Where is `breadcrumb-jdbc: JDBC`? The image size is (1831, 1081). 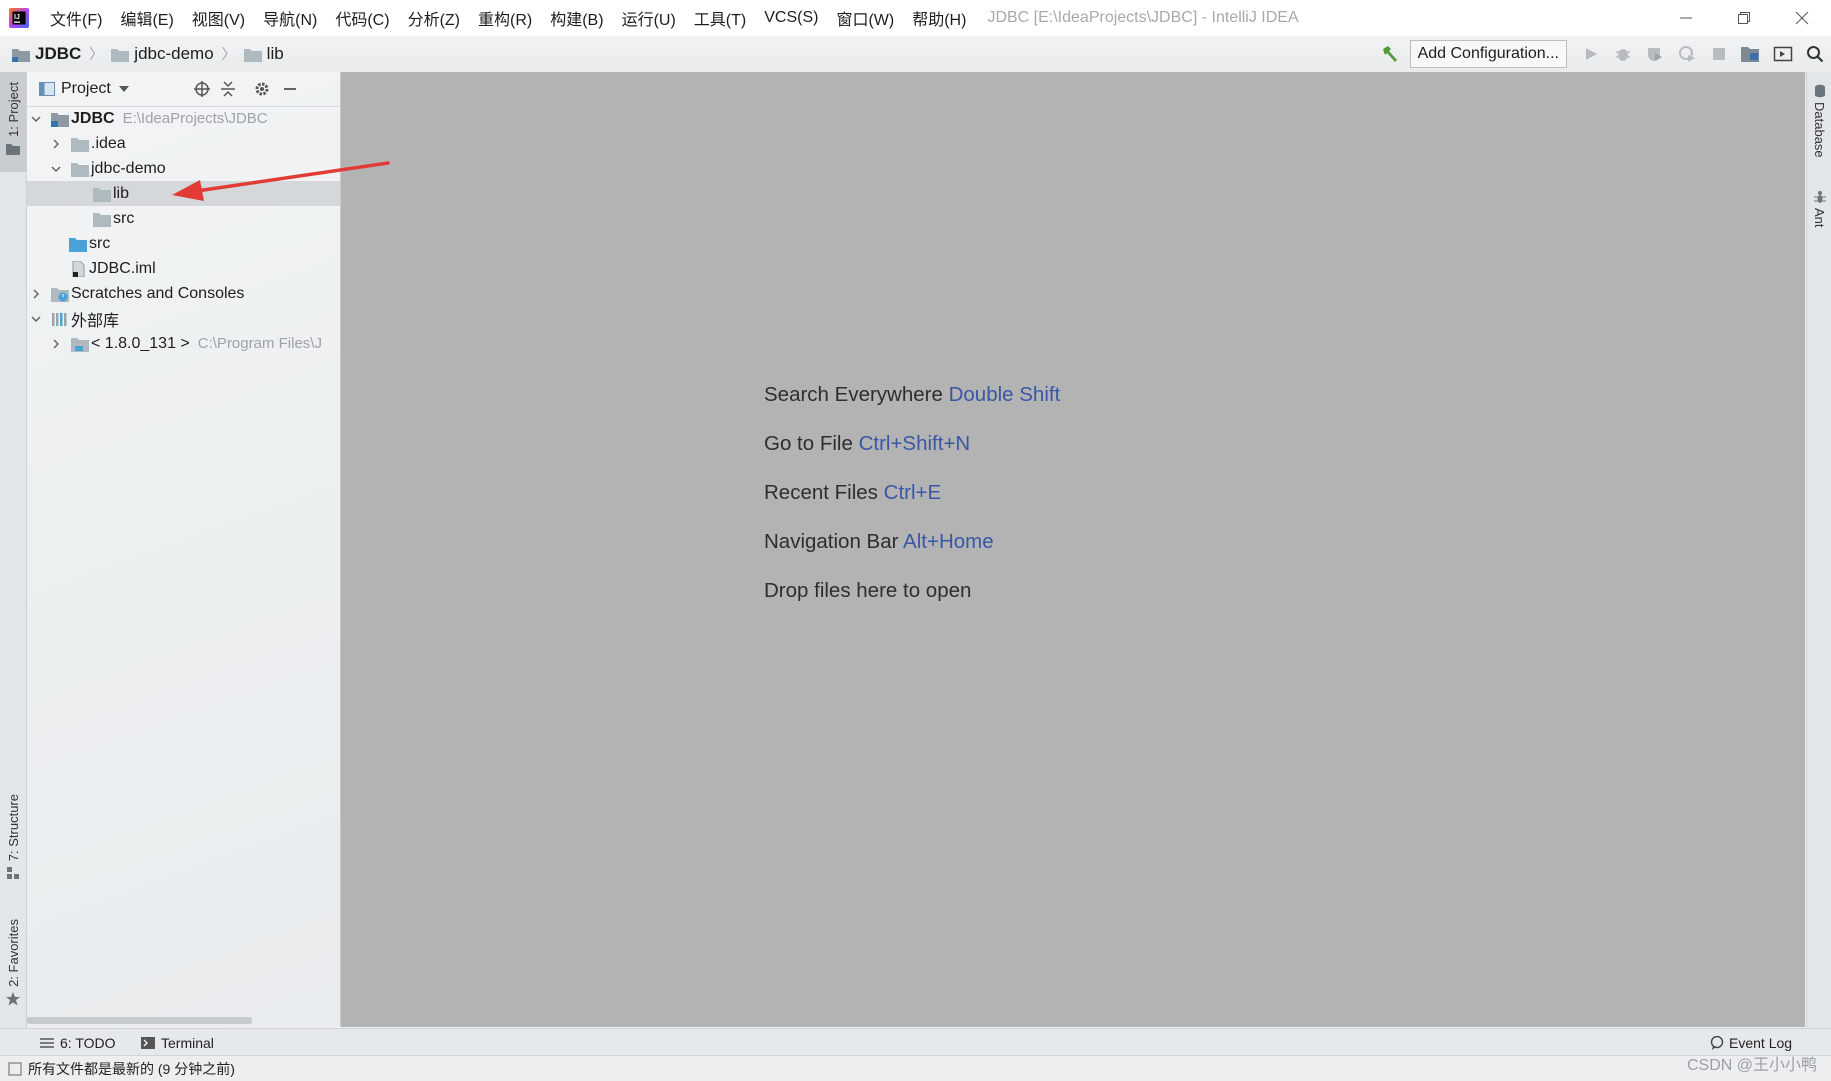 breadcrumb-jdbc: JDBC is located at coordinates (46, 54).